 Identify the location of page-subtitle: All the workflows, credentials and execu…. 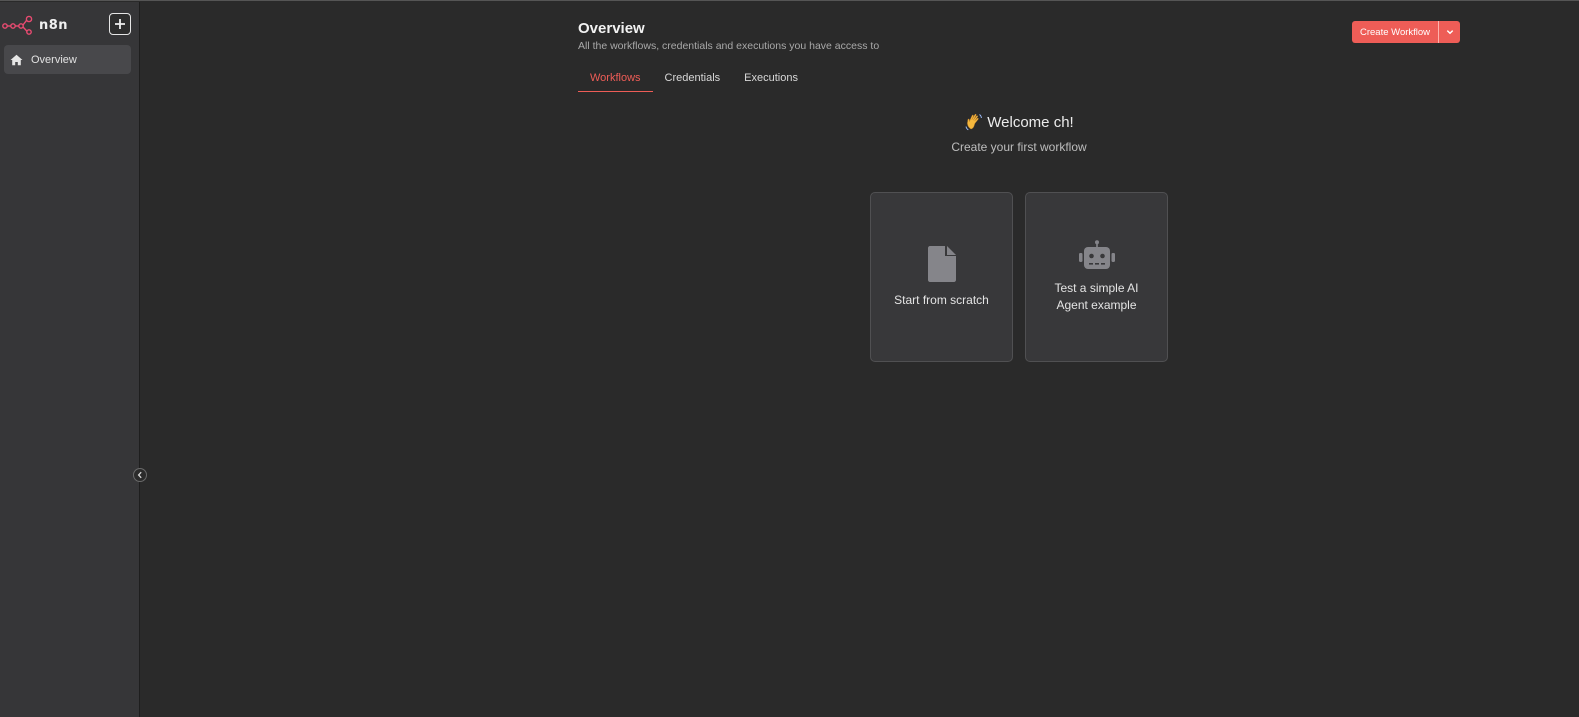
(729, 46).